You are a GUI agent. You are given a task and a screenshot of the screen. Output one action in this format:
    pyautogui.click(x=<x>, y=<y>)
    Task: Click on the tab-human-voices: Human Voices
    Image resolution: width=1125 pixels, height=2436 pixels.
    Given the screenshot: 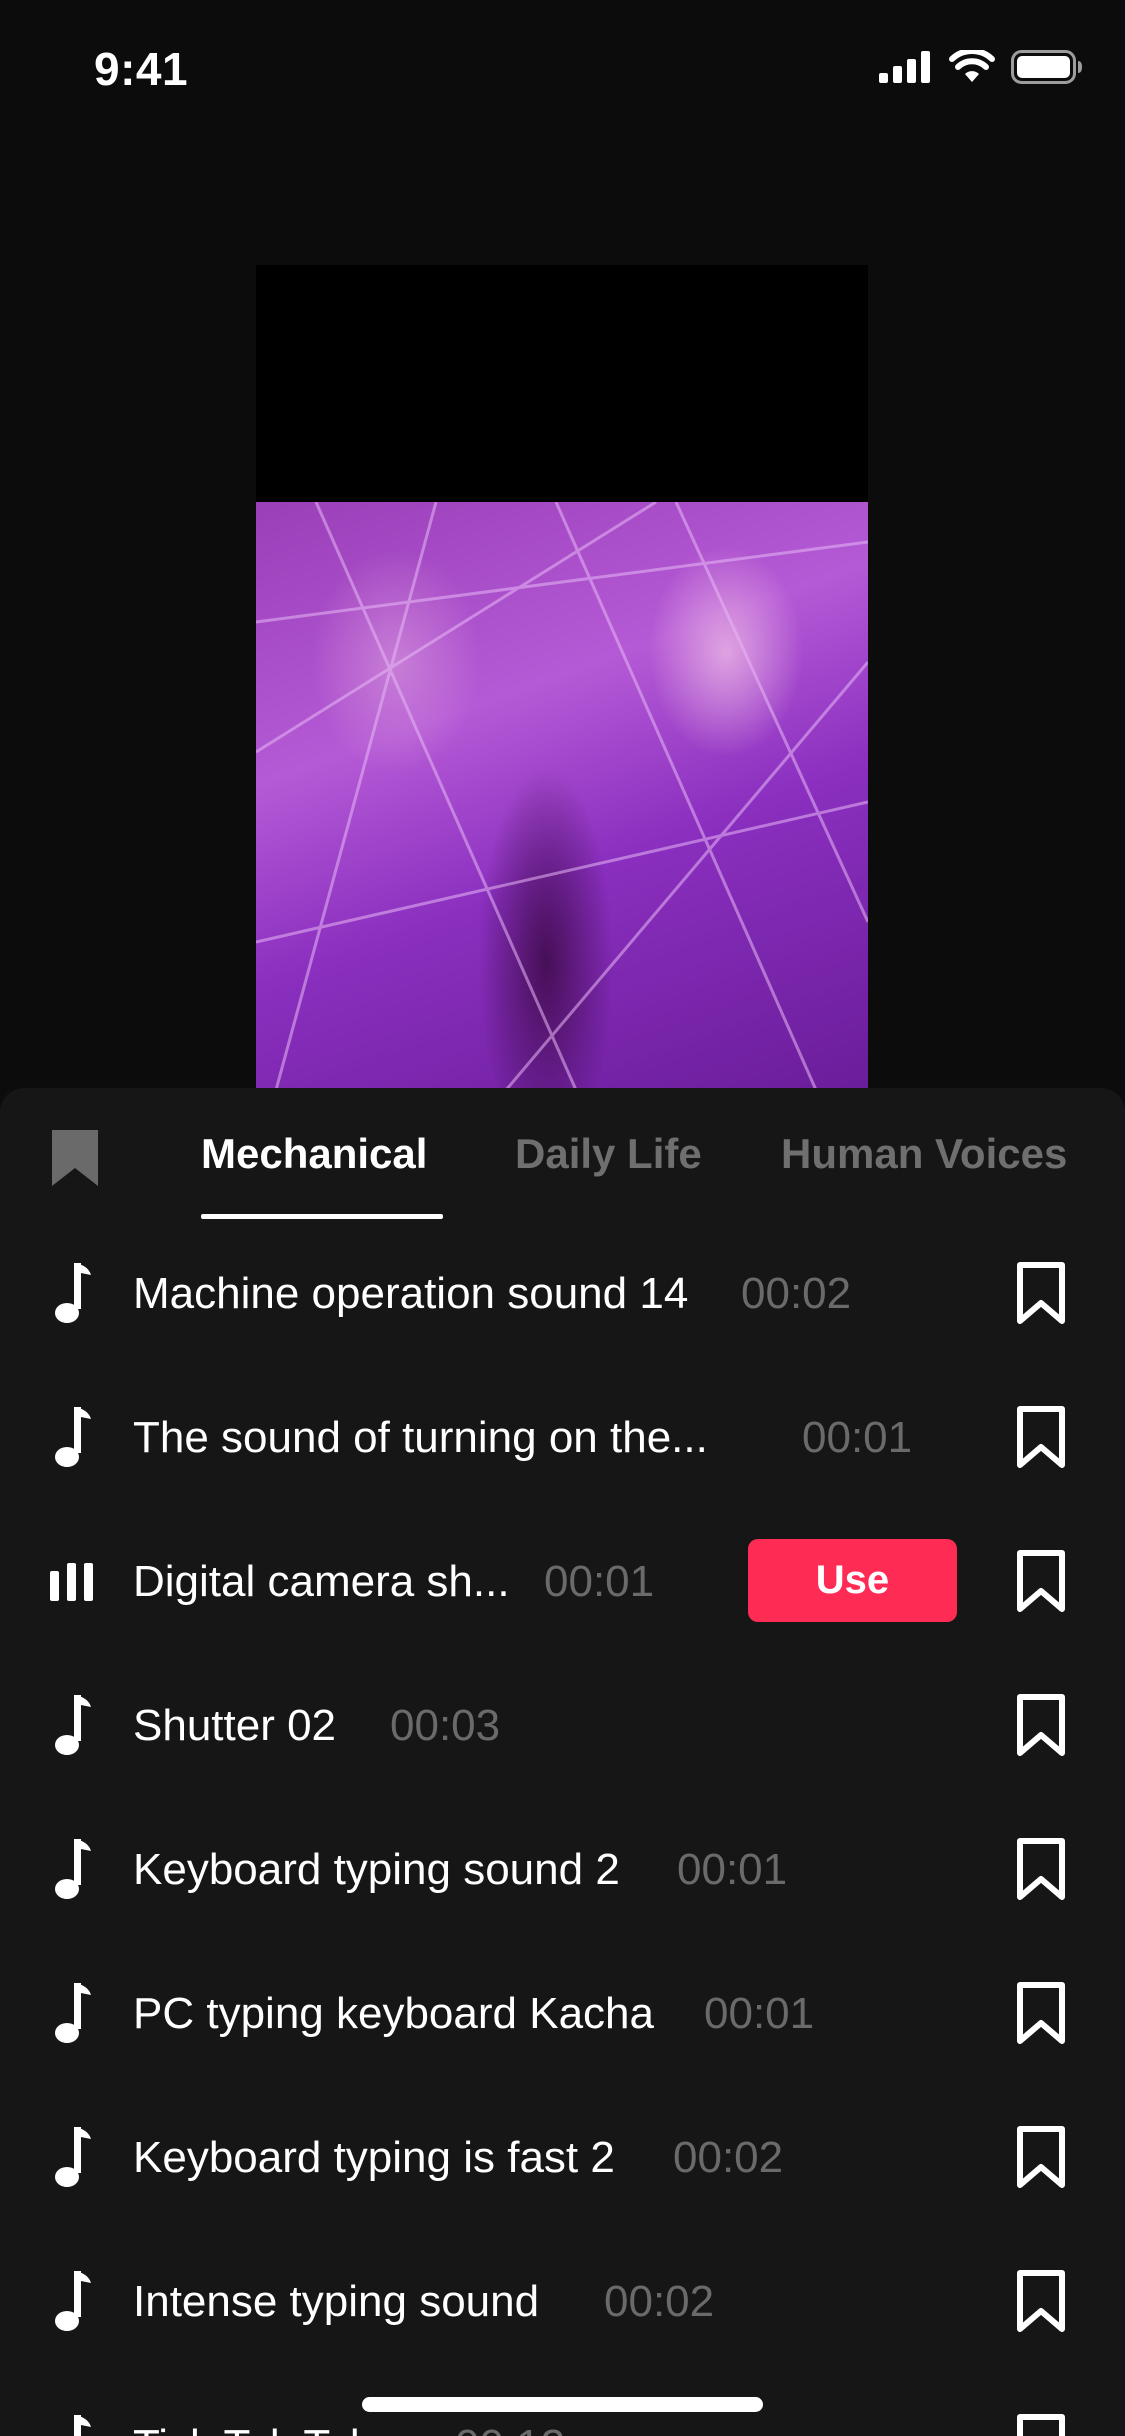 What is the action you would take?
    pyautogui.click(x=924, y=1154)
    